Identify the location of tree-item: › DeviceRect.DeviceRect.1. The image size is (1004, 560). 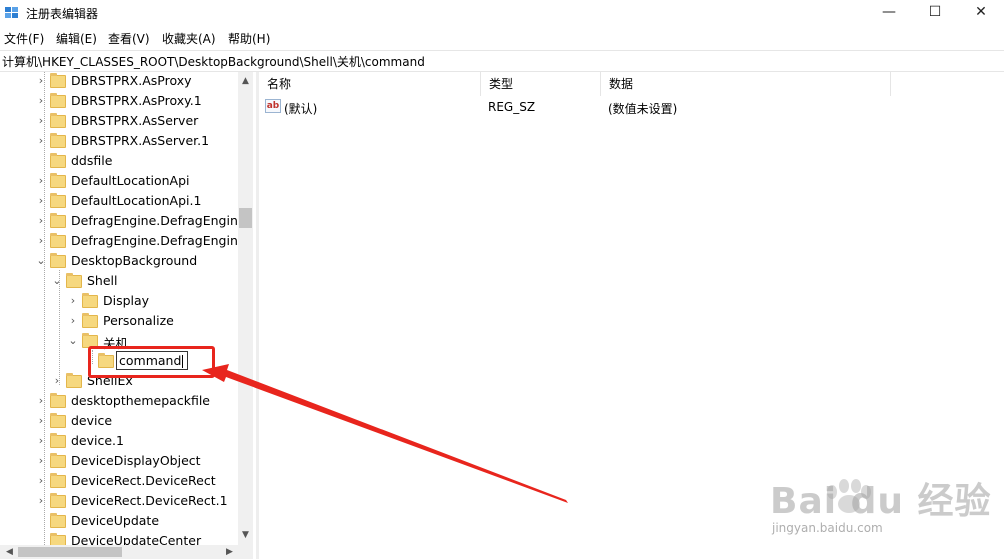
(119, 502).